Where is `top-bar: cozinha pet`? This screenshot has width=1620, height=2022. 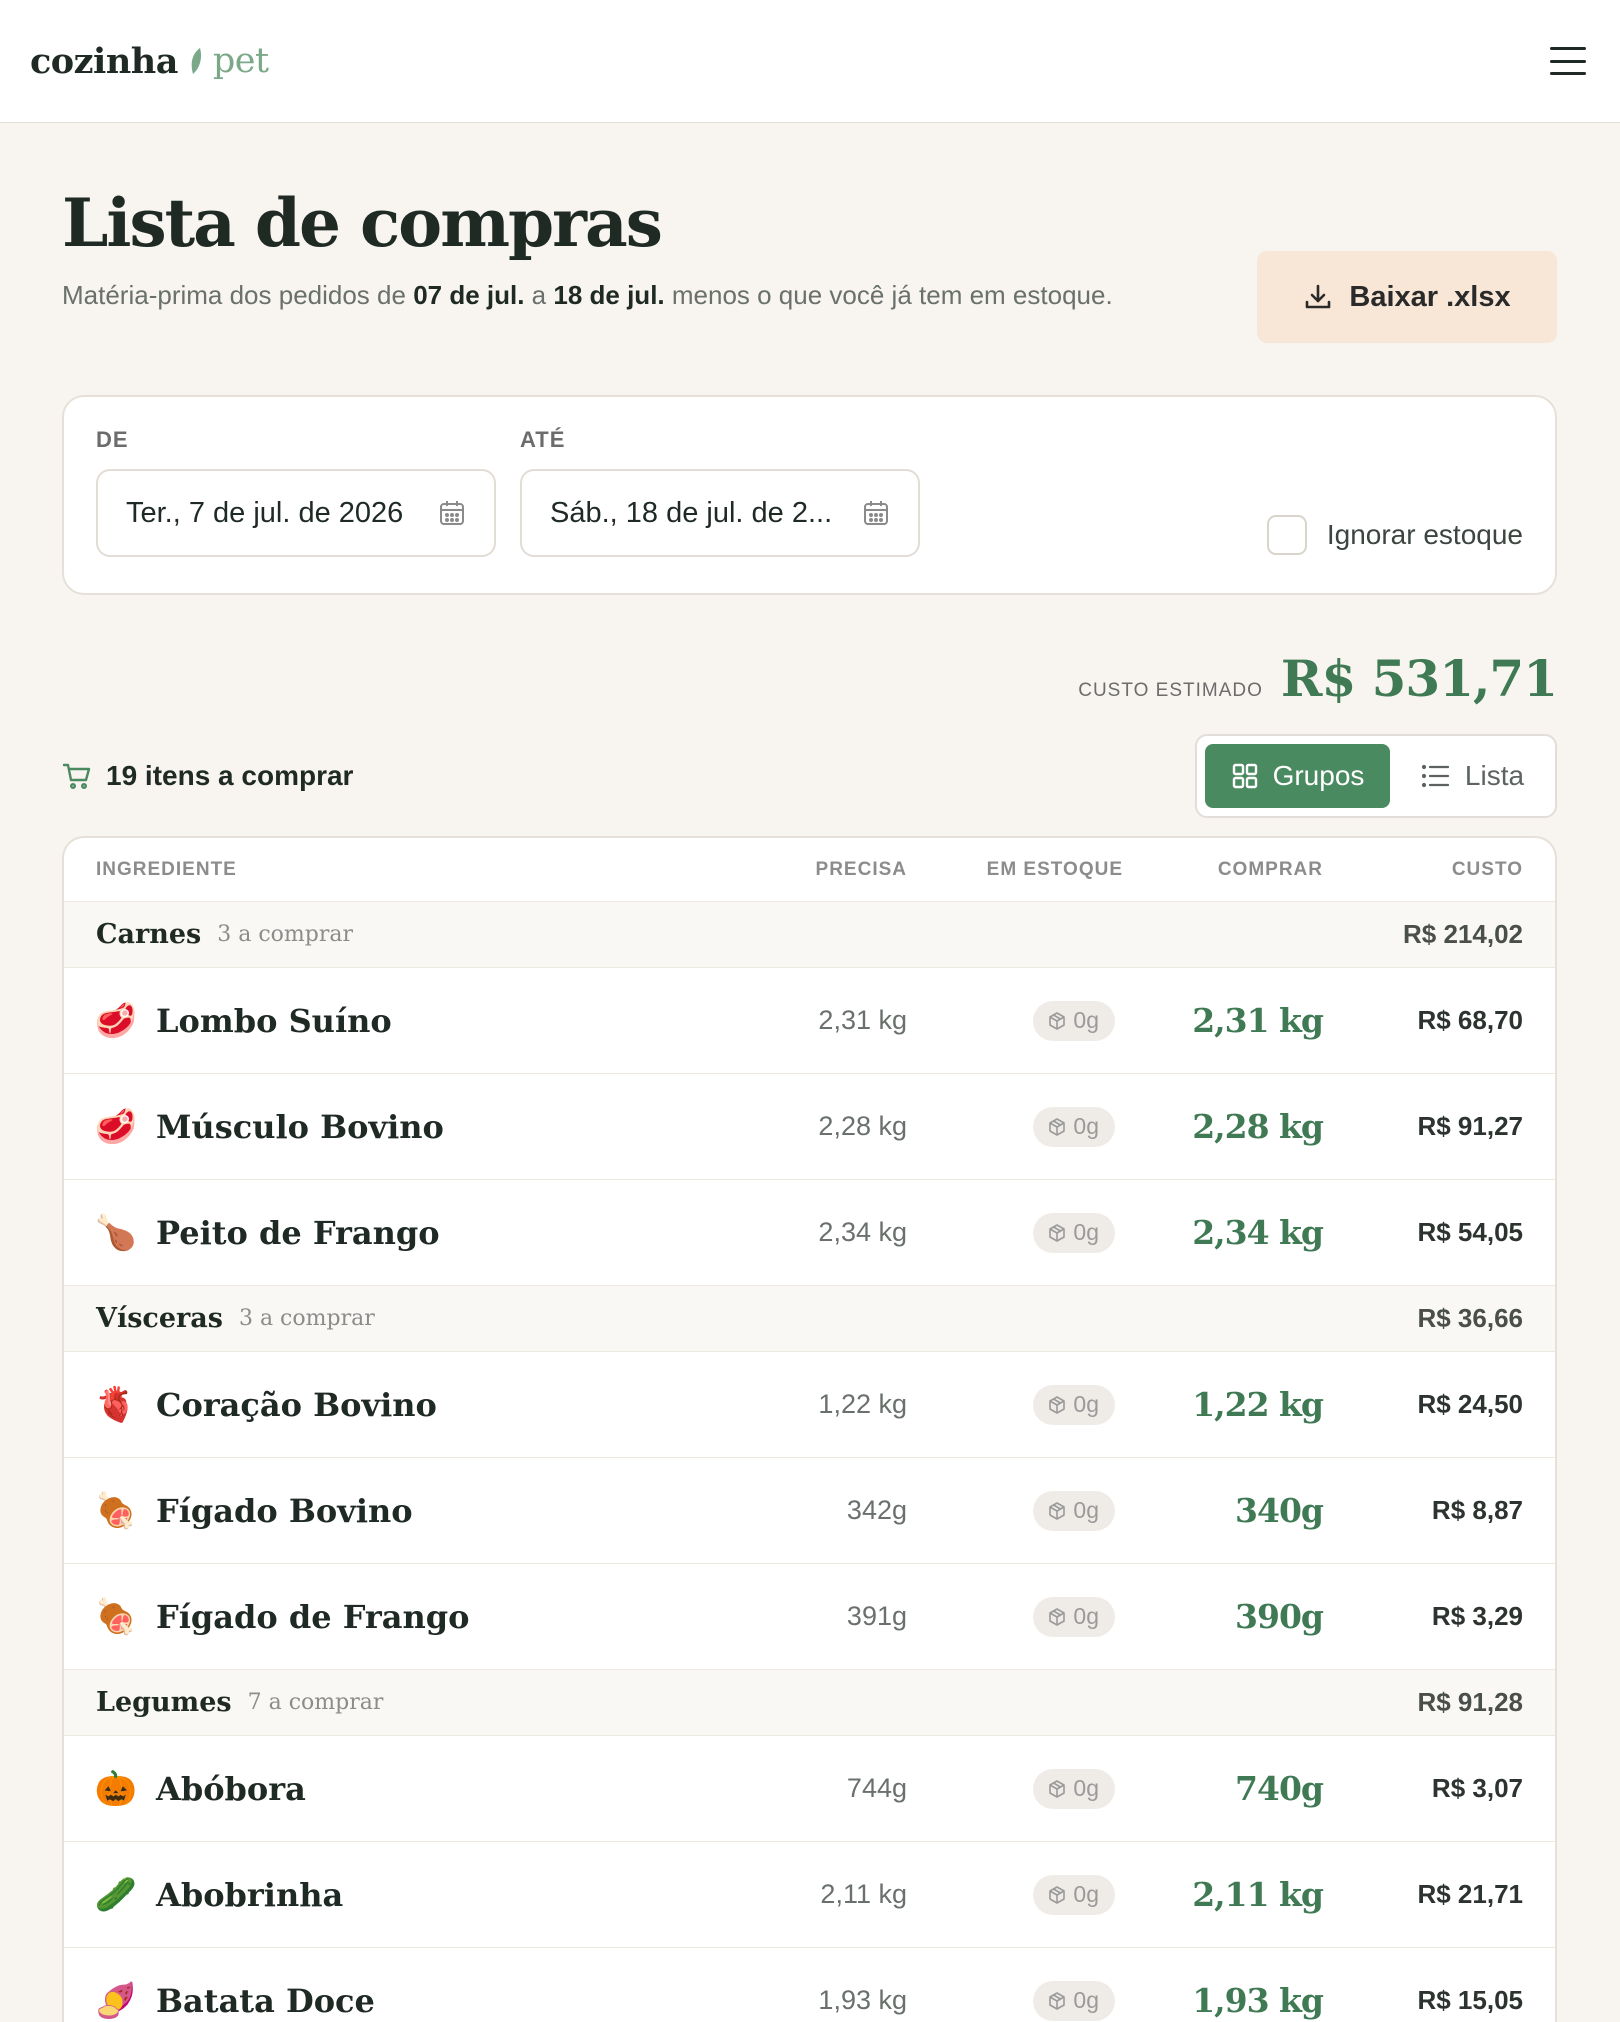 top-bar: cozinha pet is located at coordinates (810, 61).